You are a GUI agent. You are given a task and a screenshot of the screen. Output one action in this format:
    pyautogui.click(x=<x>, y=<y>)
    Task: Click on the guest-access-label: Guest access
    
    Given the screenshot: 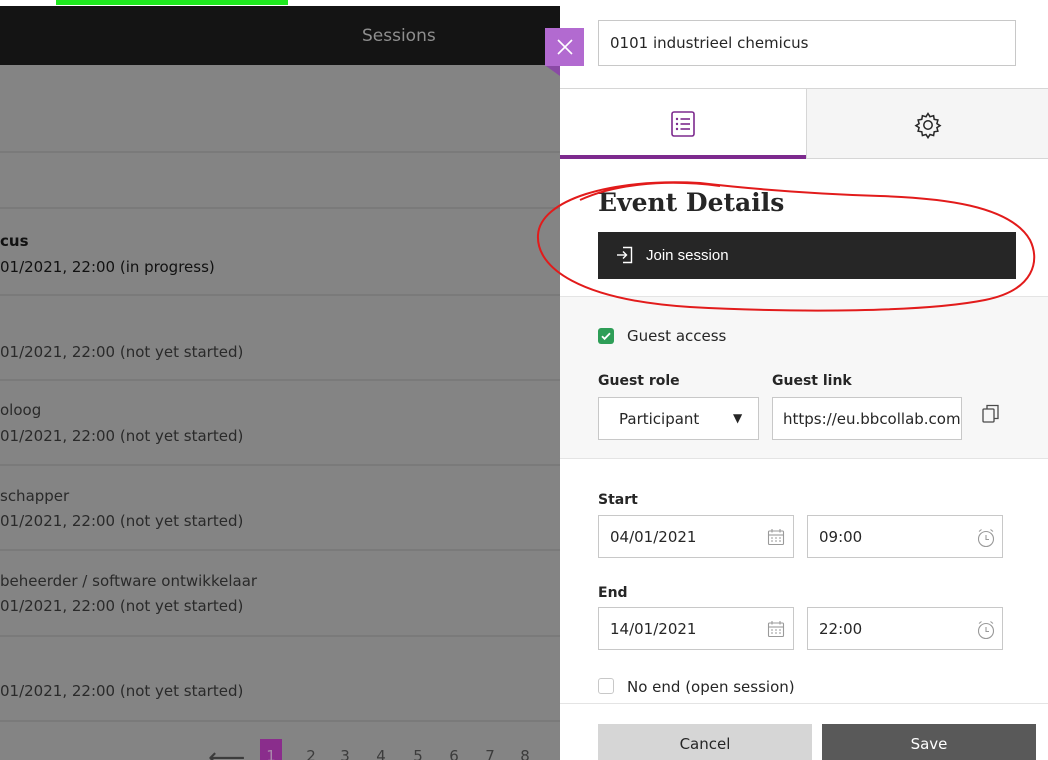 What is the action you would take?
    pyautogui.click(x=677, y=336)
    